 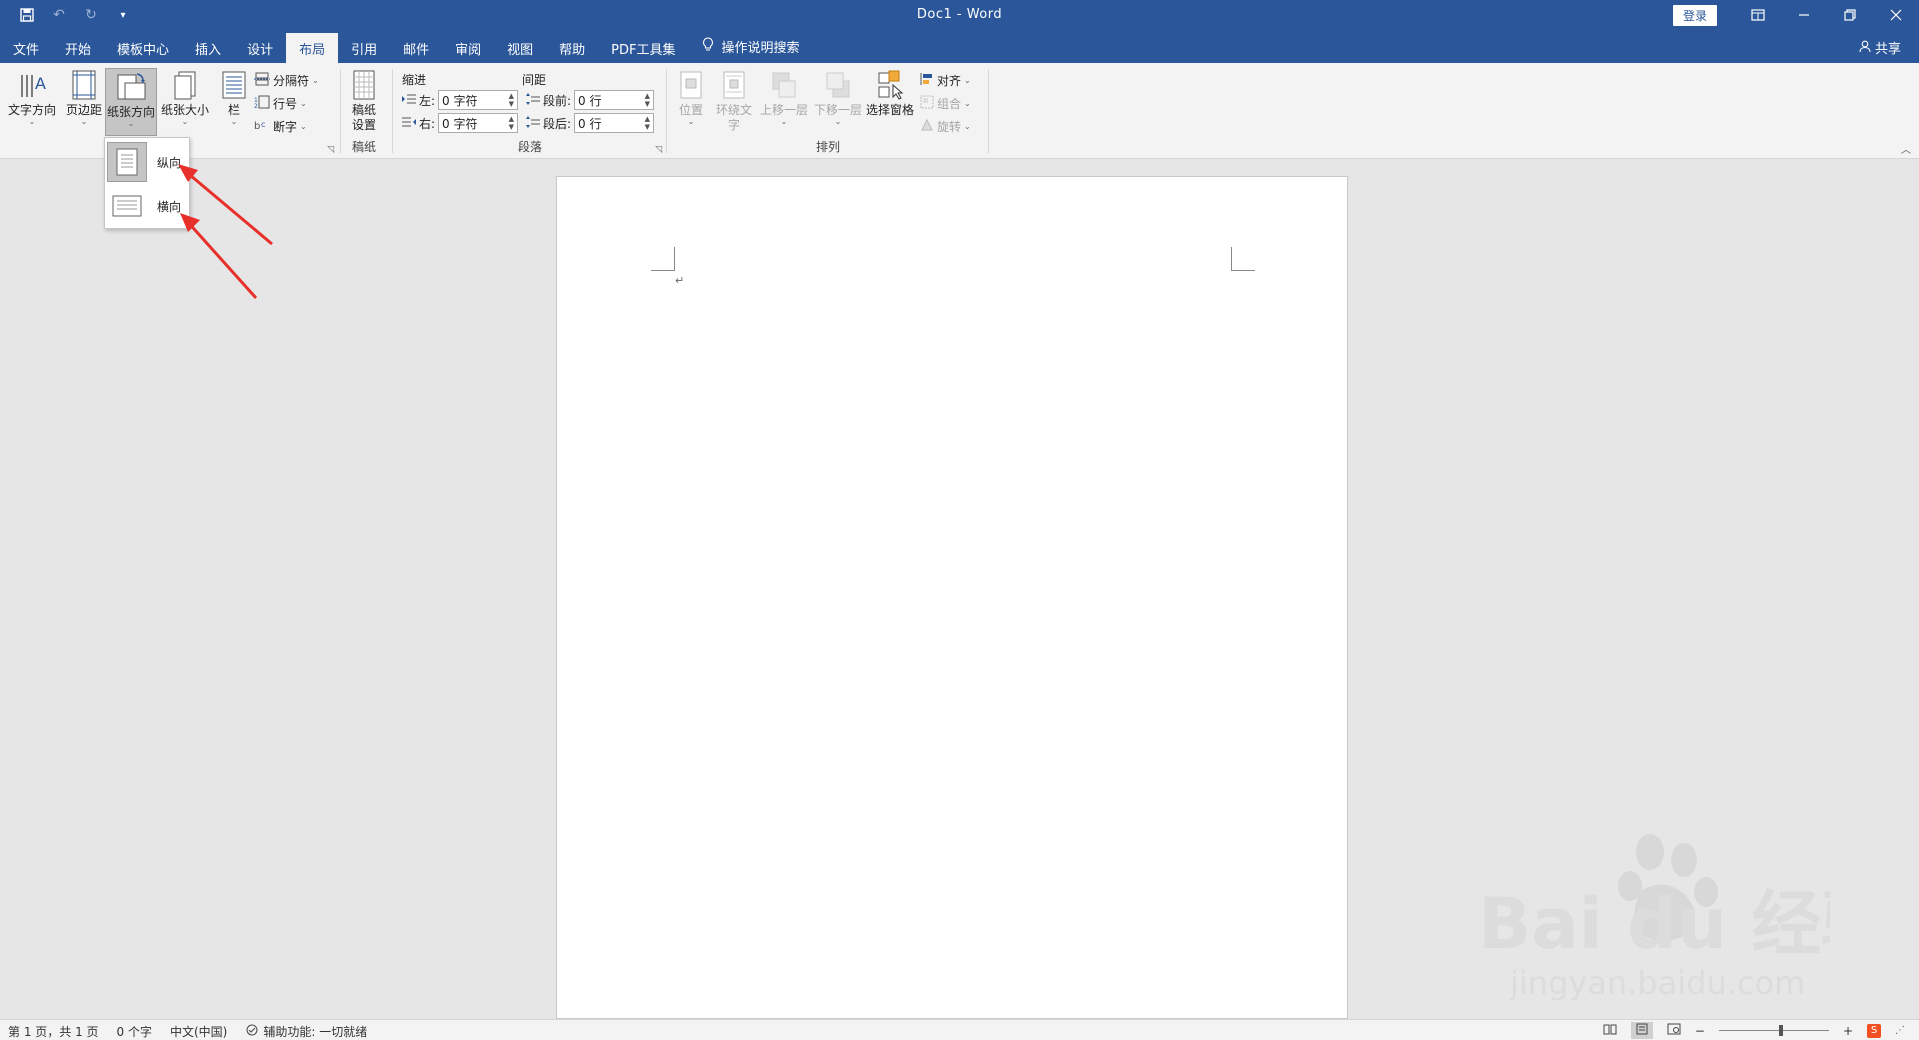 What do you see at coordinates (83, 110) in the screenshot?
I see `margins-label: 页边距` at bounding box center [83, 110].